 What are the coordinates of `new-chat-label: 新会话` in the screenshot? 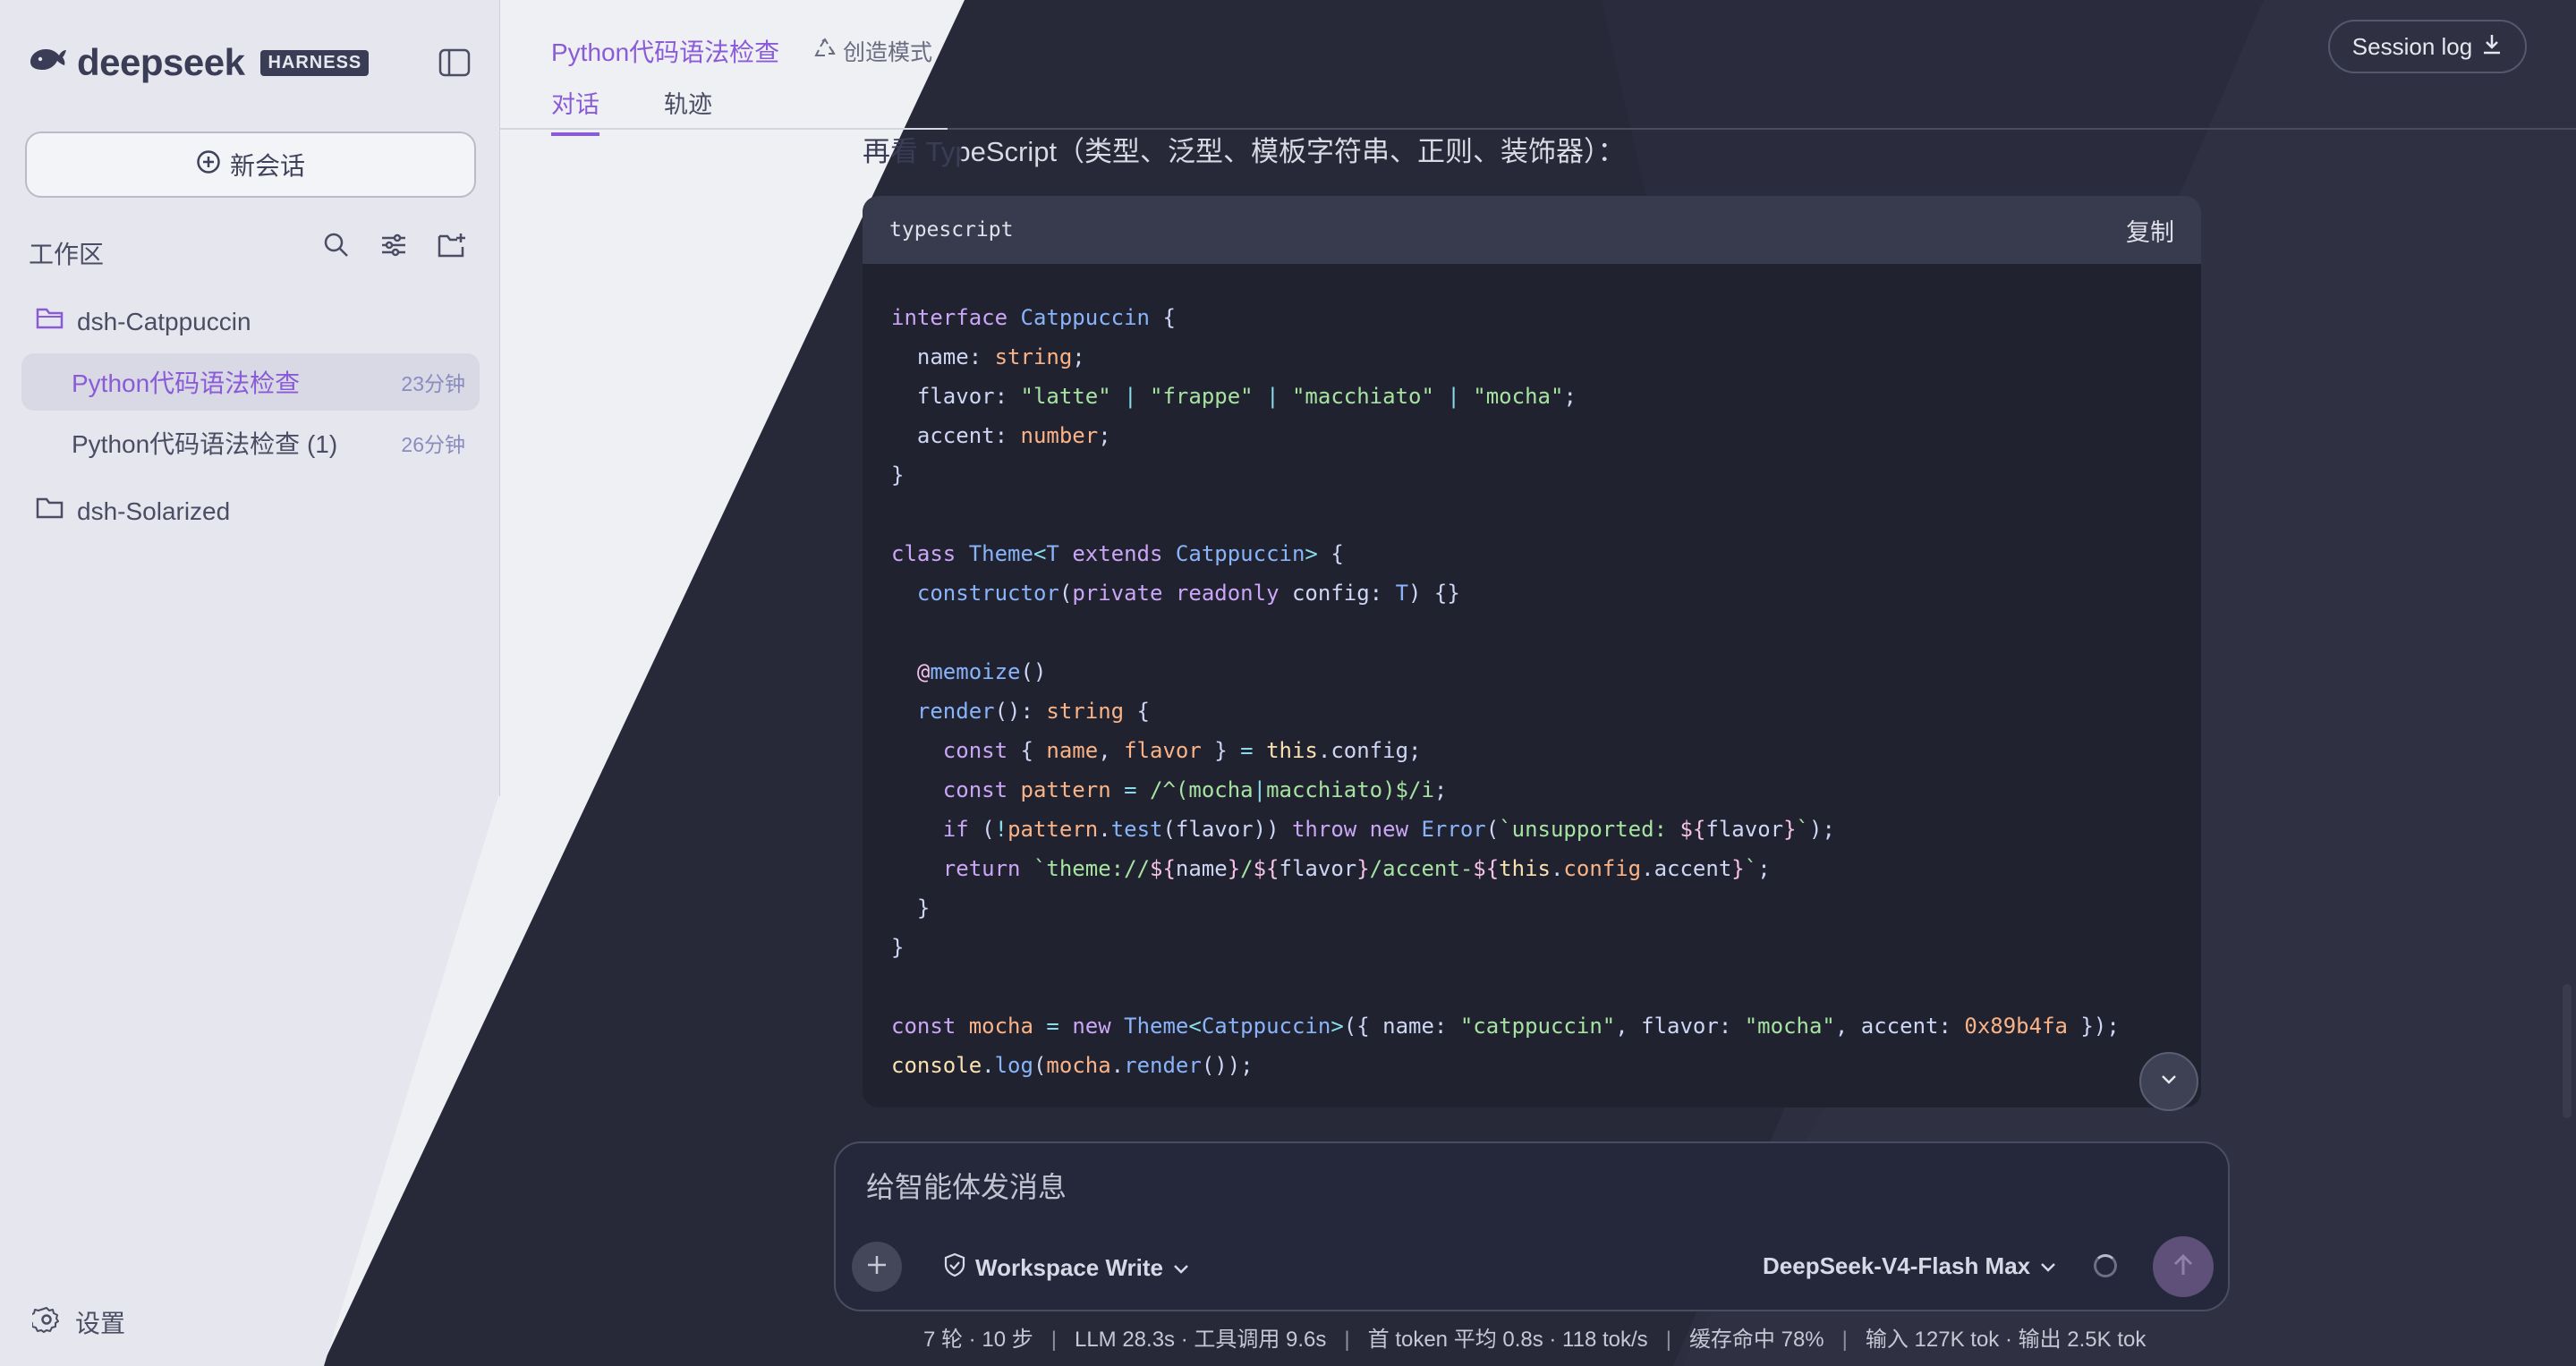 It's located at (267, 166).